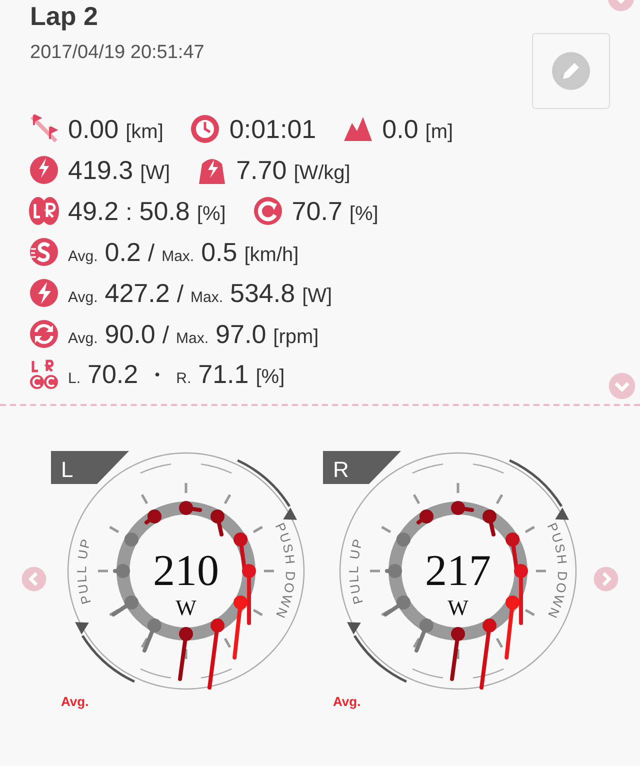 The height and width of the screenshot is (766, 640). Describe the element at coordinates (223, 374) in the screenshot. I see `stat-value: 71.1` at that location.